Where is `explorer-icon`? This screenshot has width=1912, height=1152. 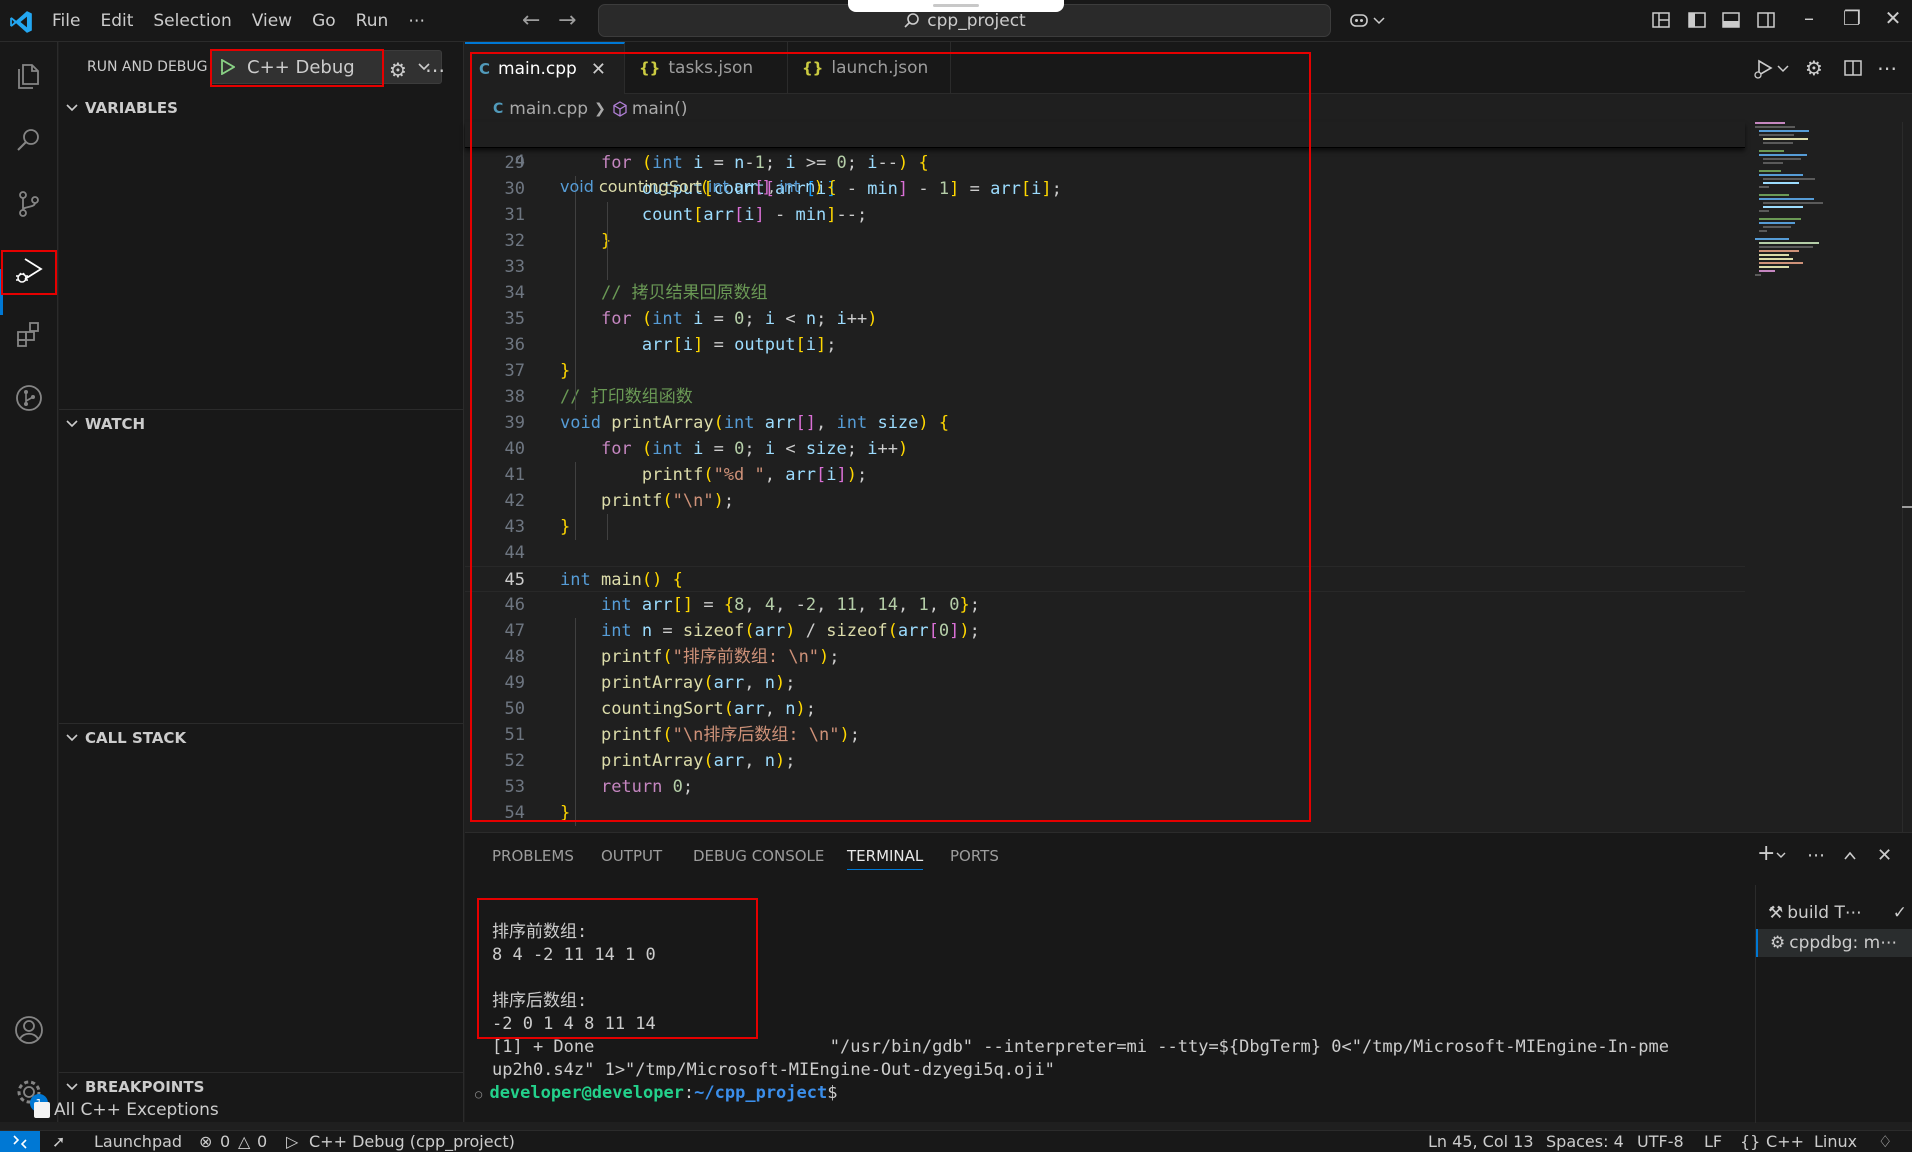
explorer-icon is located at coordinates (29, 76).